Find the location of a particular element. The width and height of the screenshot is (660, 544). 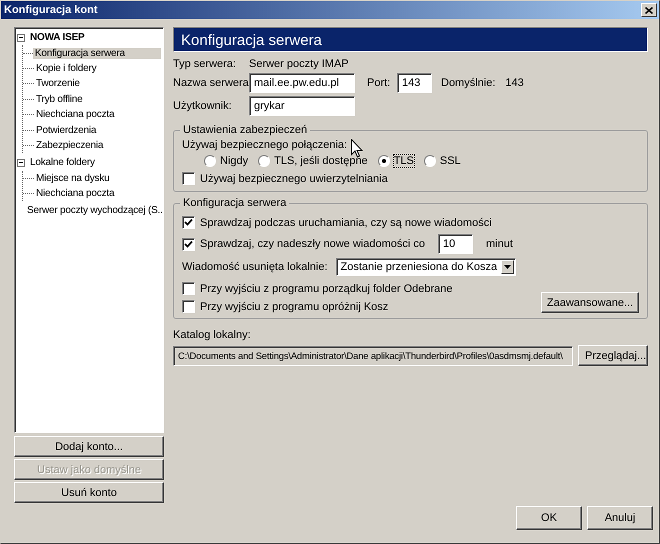

tree-item: Tworzenie is located at coordinates (58, 84).